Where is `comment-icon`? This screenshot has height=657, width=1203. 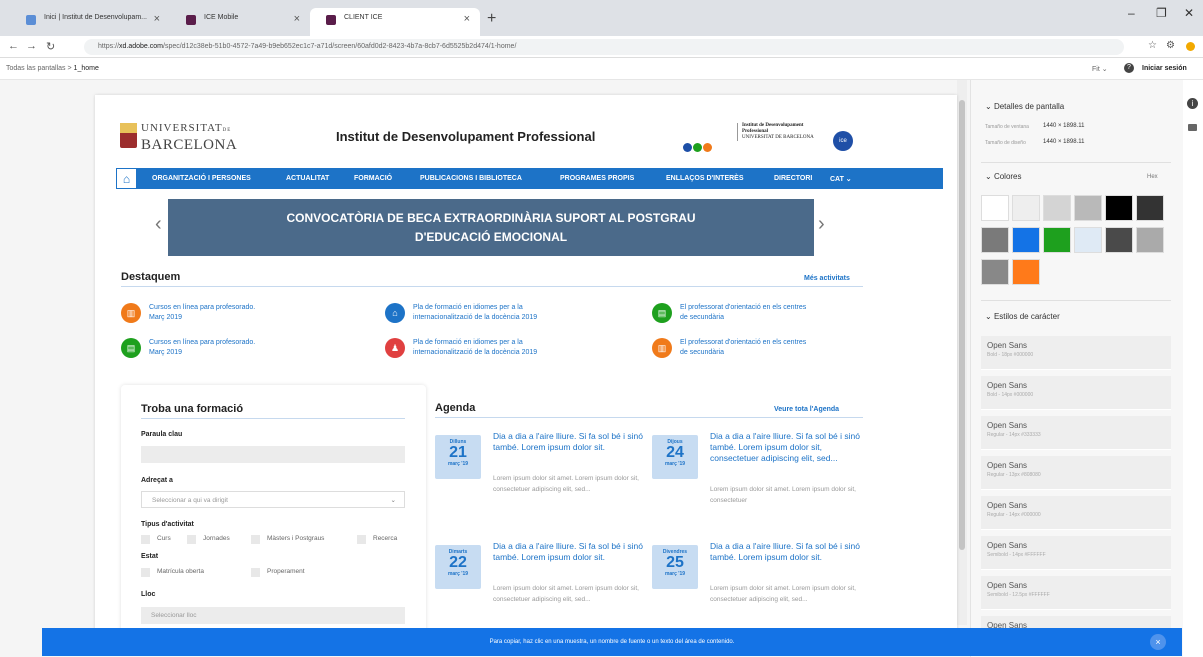
comment-icon is located at coordinates (1192, 127).